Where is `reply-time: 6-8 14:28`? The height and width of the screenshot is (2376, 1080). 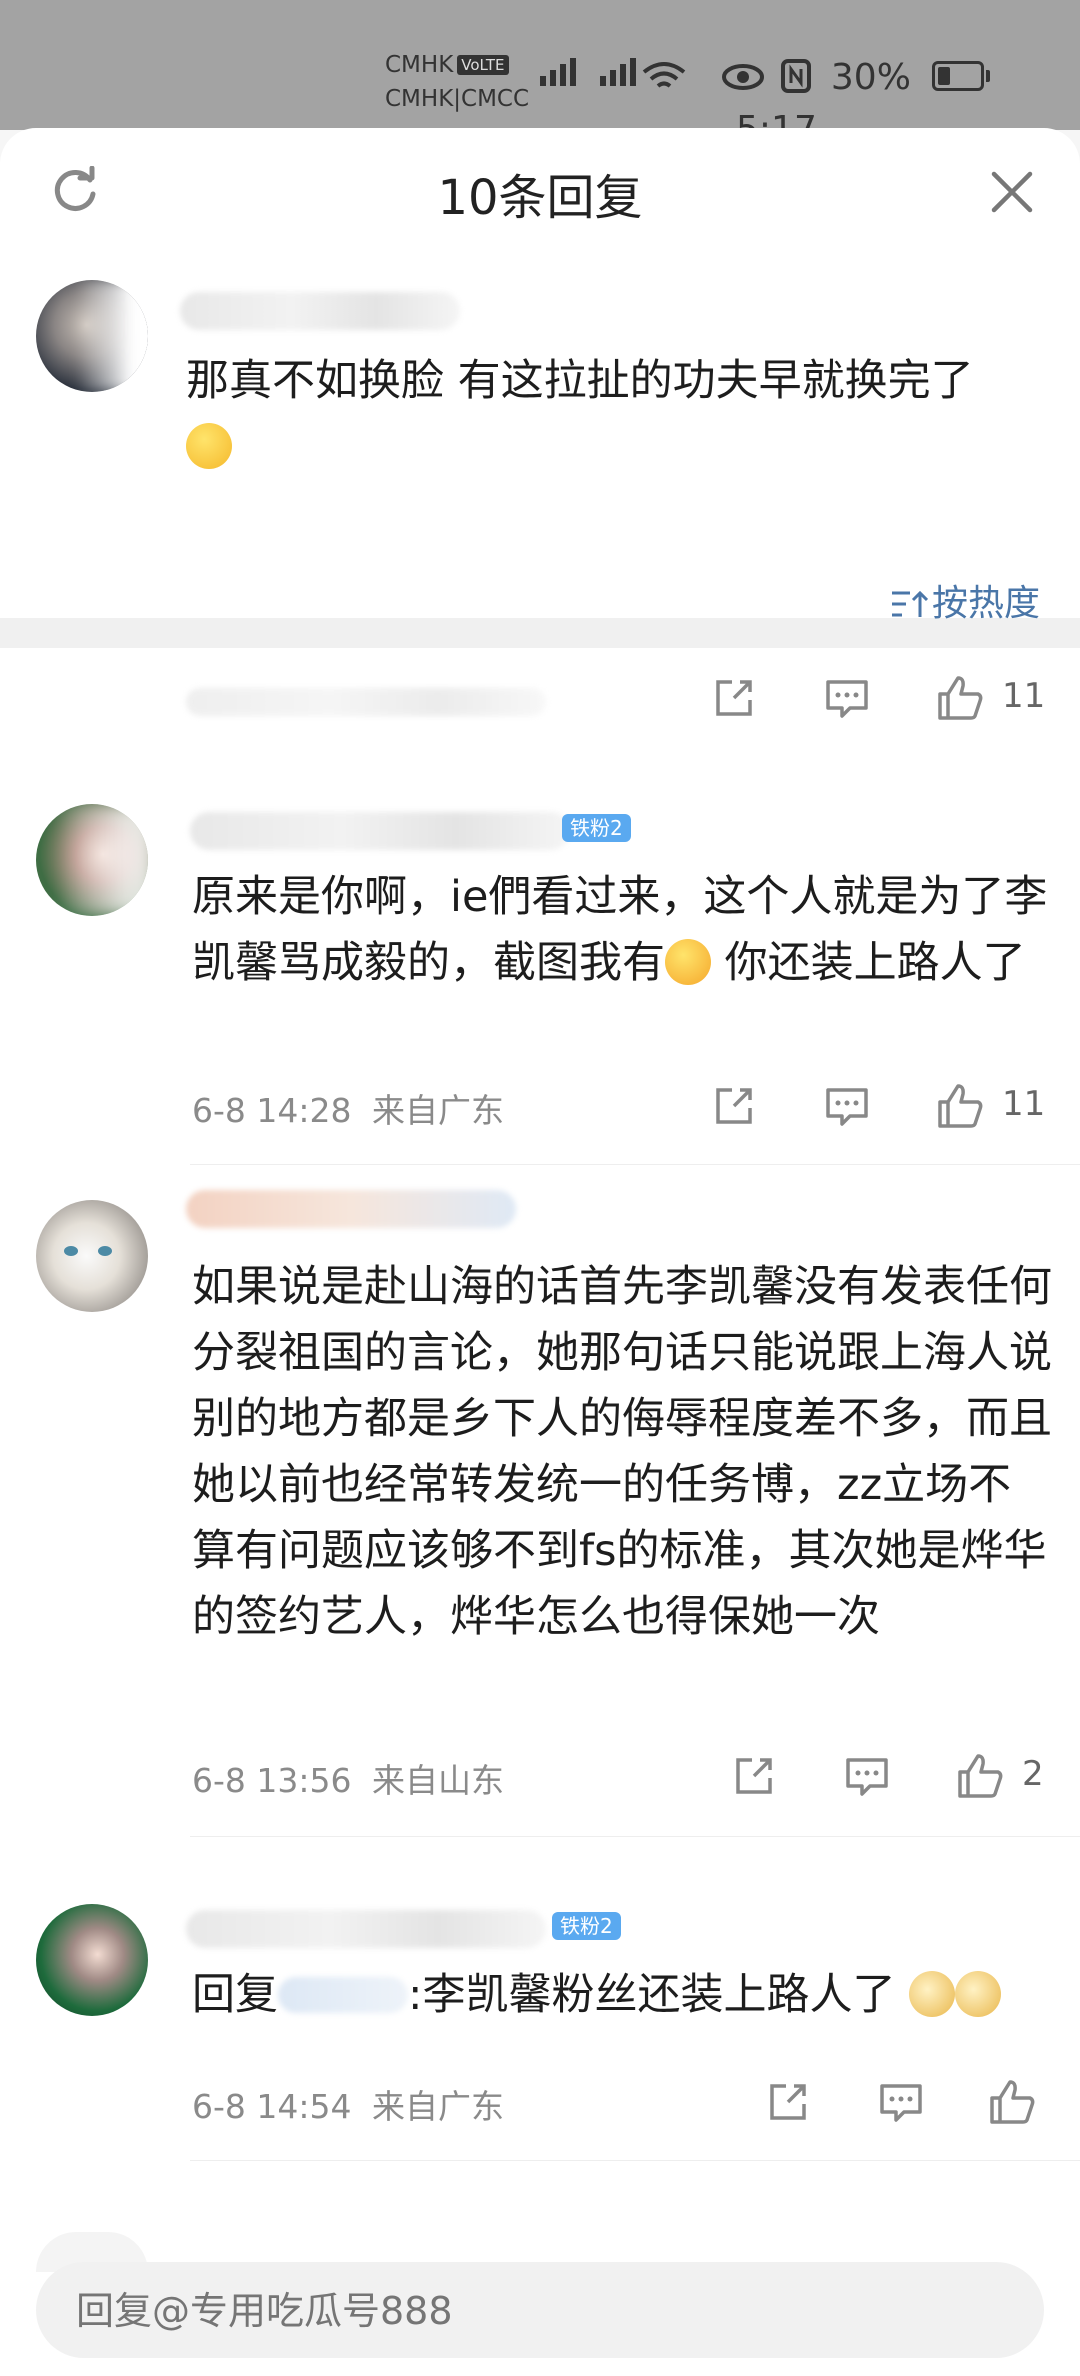 reply-time: 6-8 14:28 is located at coordinates (272, 1110).